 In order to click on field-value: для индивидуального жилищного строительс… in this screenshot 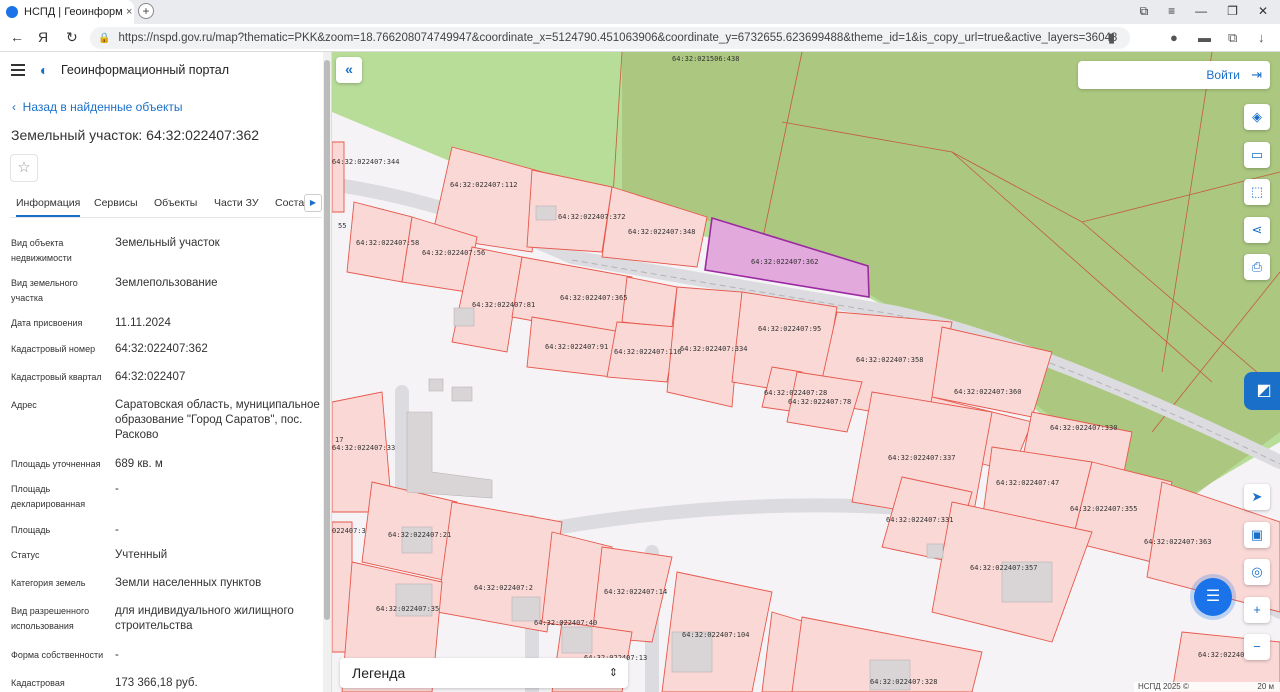, I will do `click(204, 618)`.